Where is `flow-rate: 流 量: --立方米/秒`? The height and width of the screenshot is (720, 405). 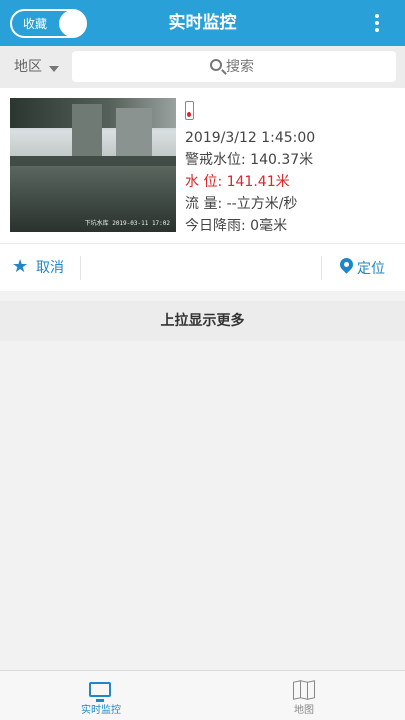 flow-rate: 流 量: --立方米/秒 is located at coordinates (241, 204).